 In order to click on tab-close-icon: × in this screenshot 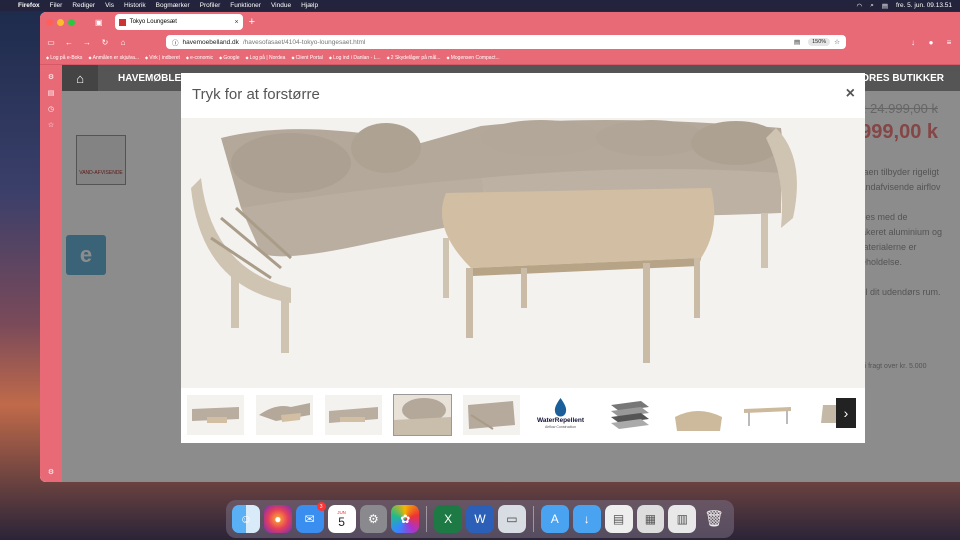, I will do `click(236, 22)`.